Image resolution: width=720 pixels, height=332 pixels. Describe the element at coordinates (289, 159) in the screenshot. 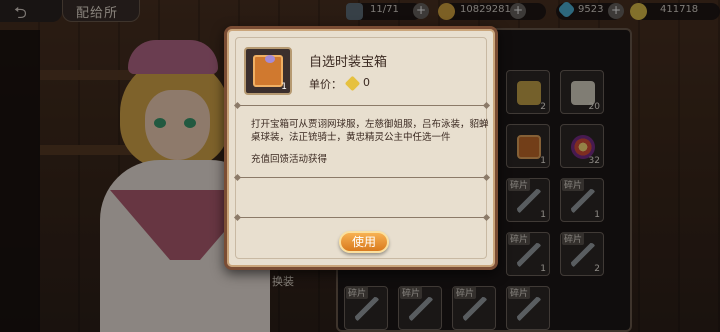

I see `item-source: 充值回馈活动获得` at that location.